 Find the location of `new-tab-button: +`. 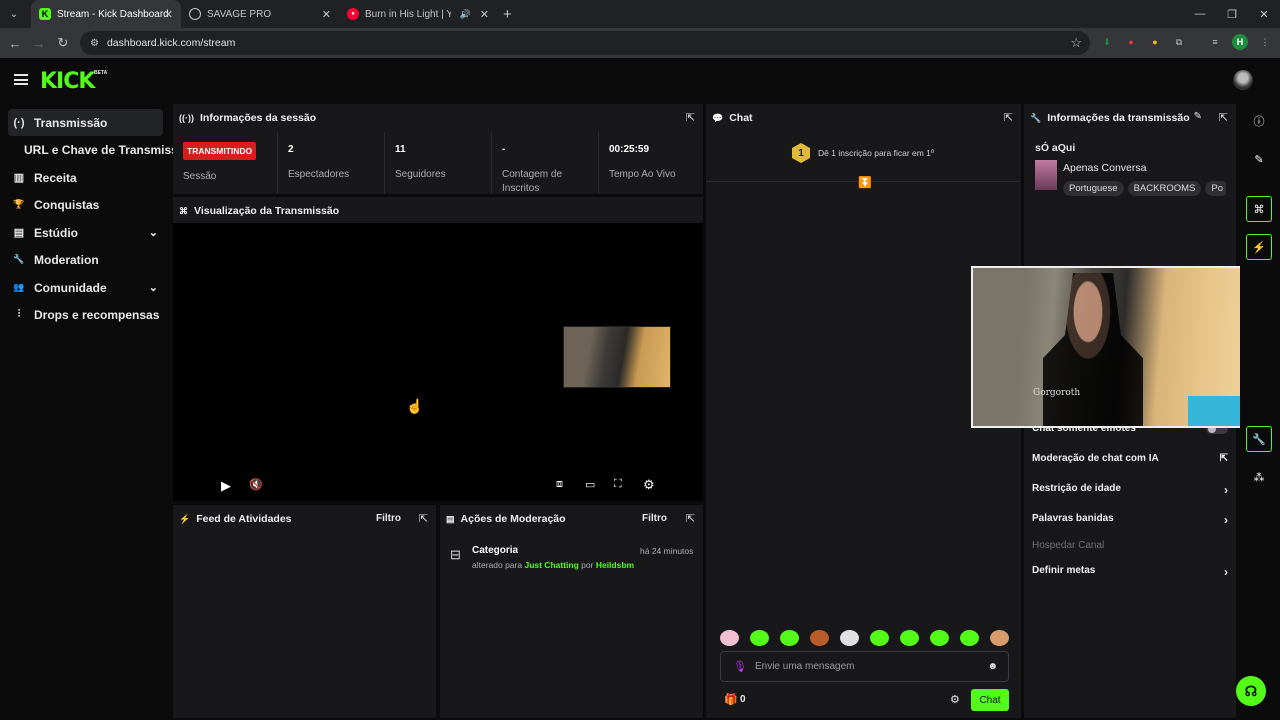

new-tab-button: + is located at coordinates (507, 14).